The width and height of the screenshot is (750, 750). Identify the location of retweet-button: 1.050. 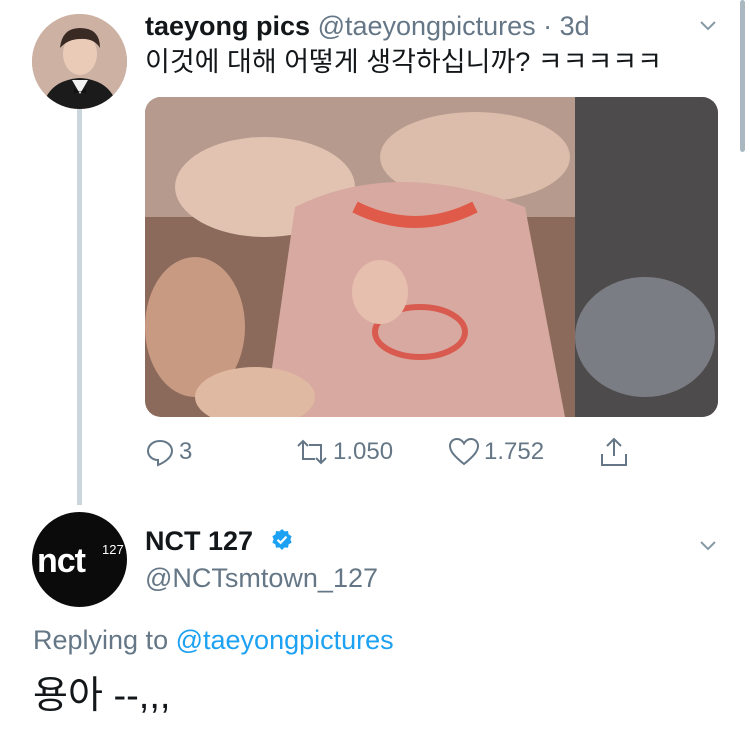
(344, 452).